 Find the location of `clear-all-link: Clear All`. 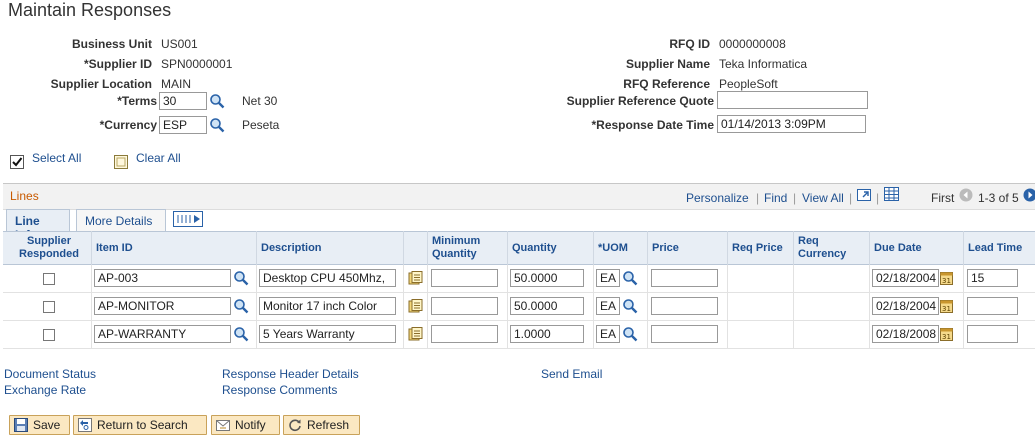

clear-all-link: Clear All is located at coordinates (158, 158).